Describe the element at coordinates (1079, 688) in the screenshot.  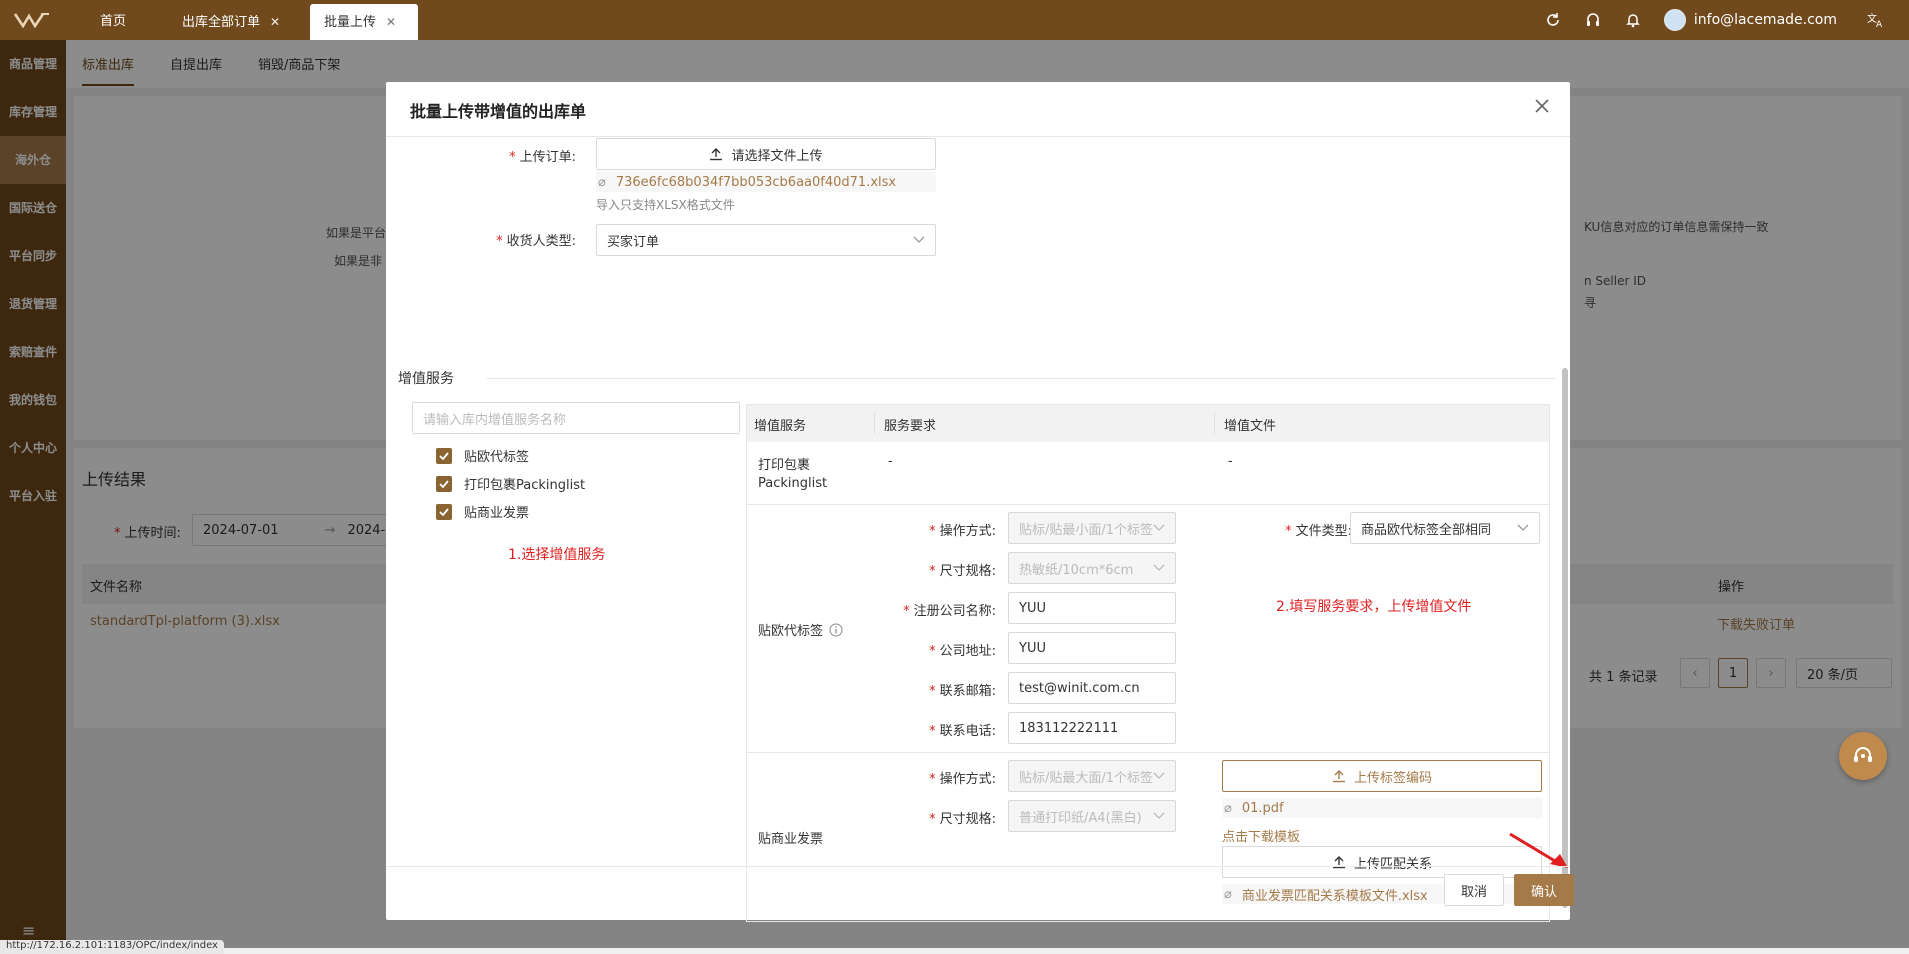
I see `contact-email-value: test@winit.com.cn` at that location.